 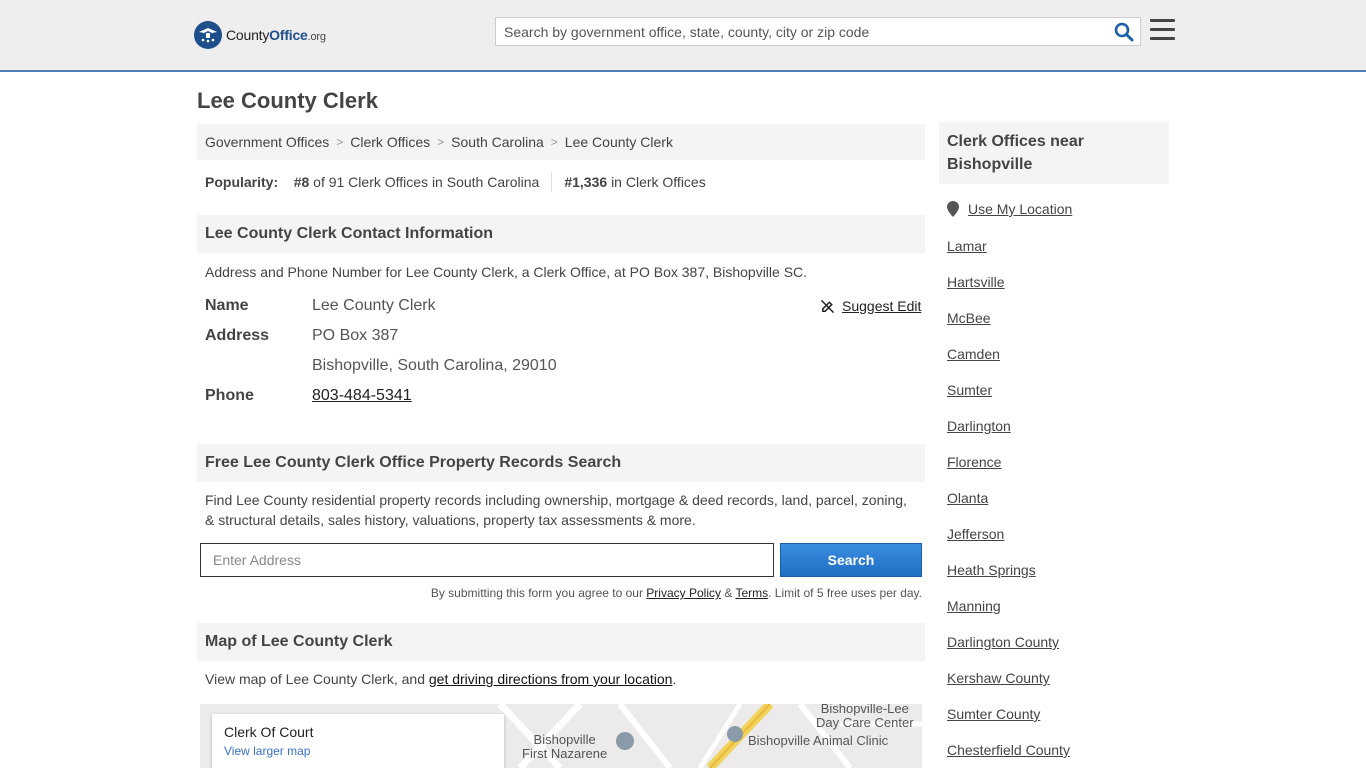 I want to click on map-description-text: View map of Lee County Clerk, and, so click(x=315, y=679).